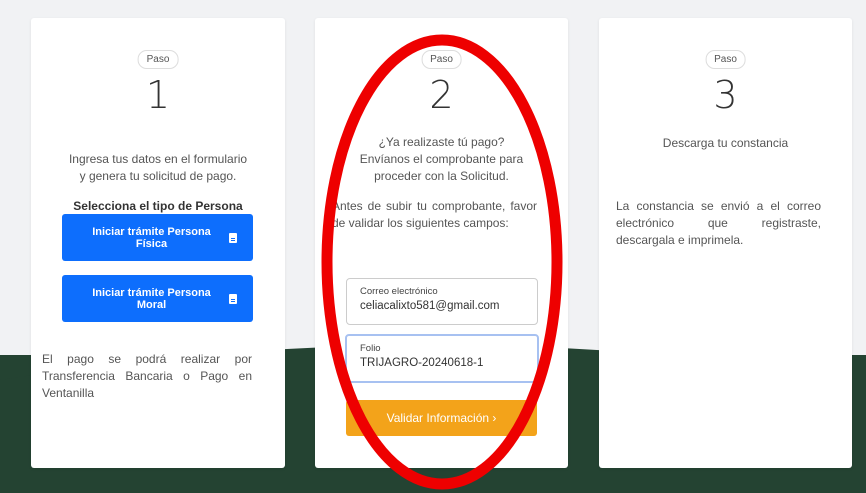  I want to click on folio-input, so click(442, 363).